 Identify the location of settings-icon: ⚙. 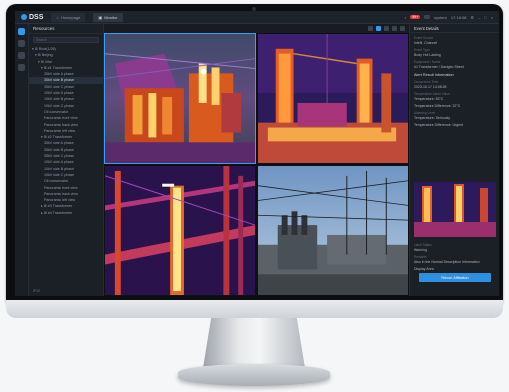
(472, 17).